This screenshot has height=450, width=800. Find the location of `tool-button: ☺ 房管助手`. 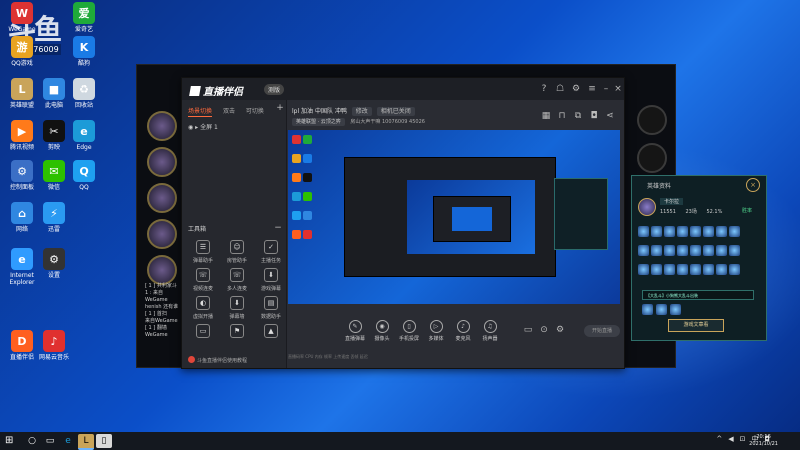

tool-button: ☺ 房管助手 is located at coordinates (237, 252).